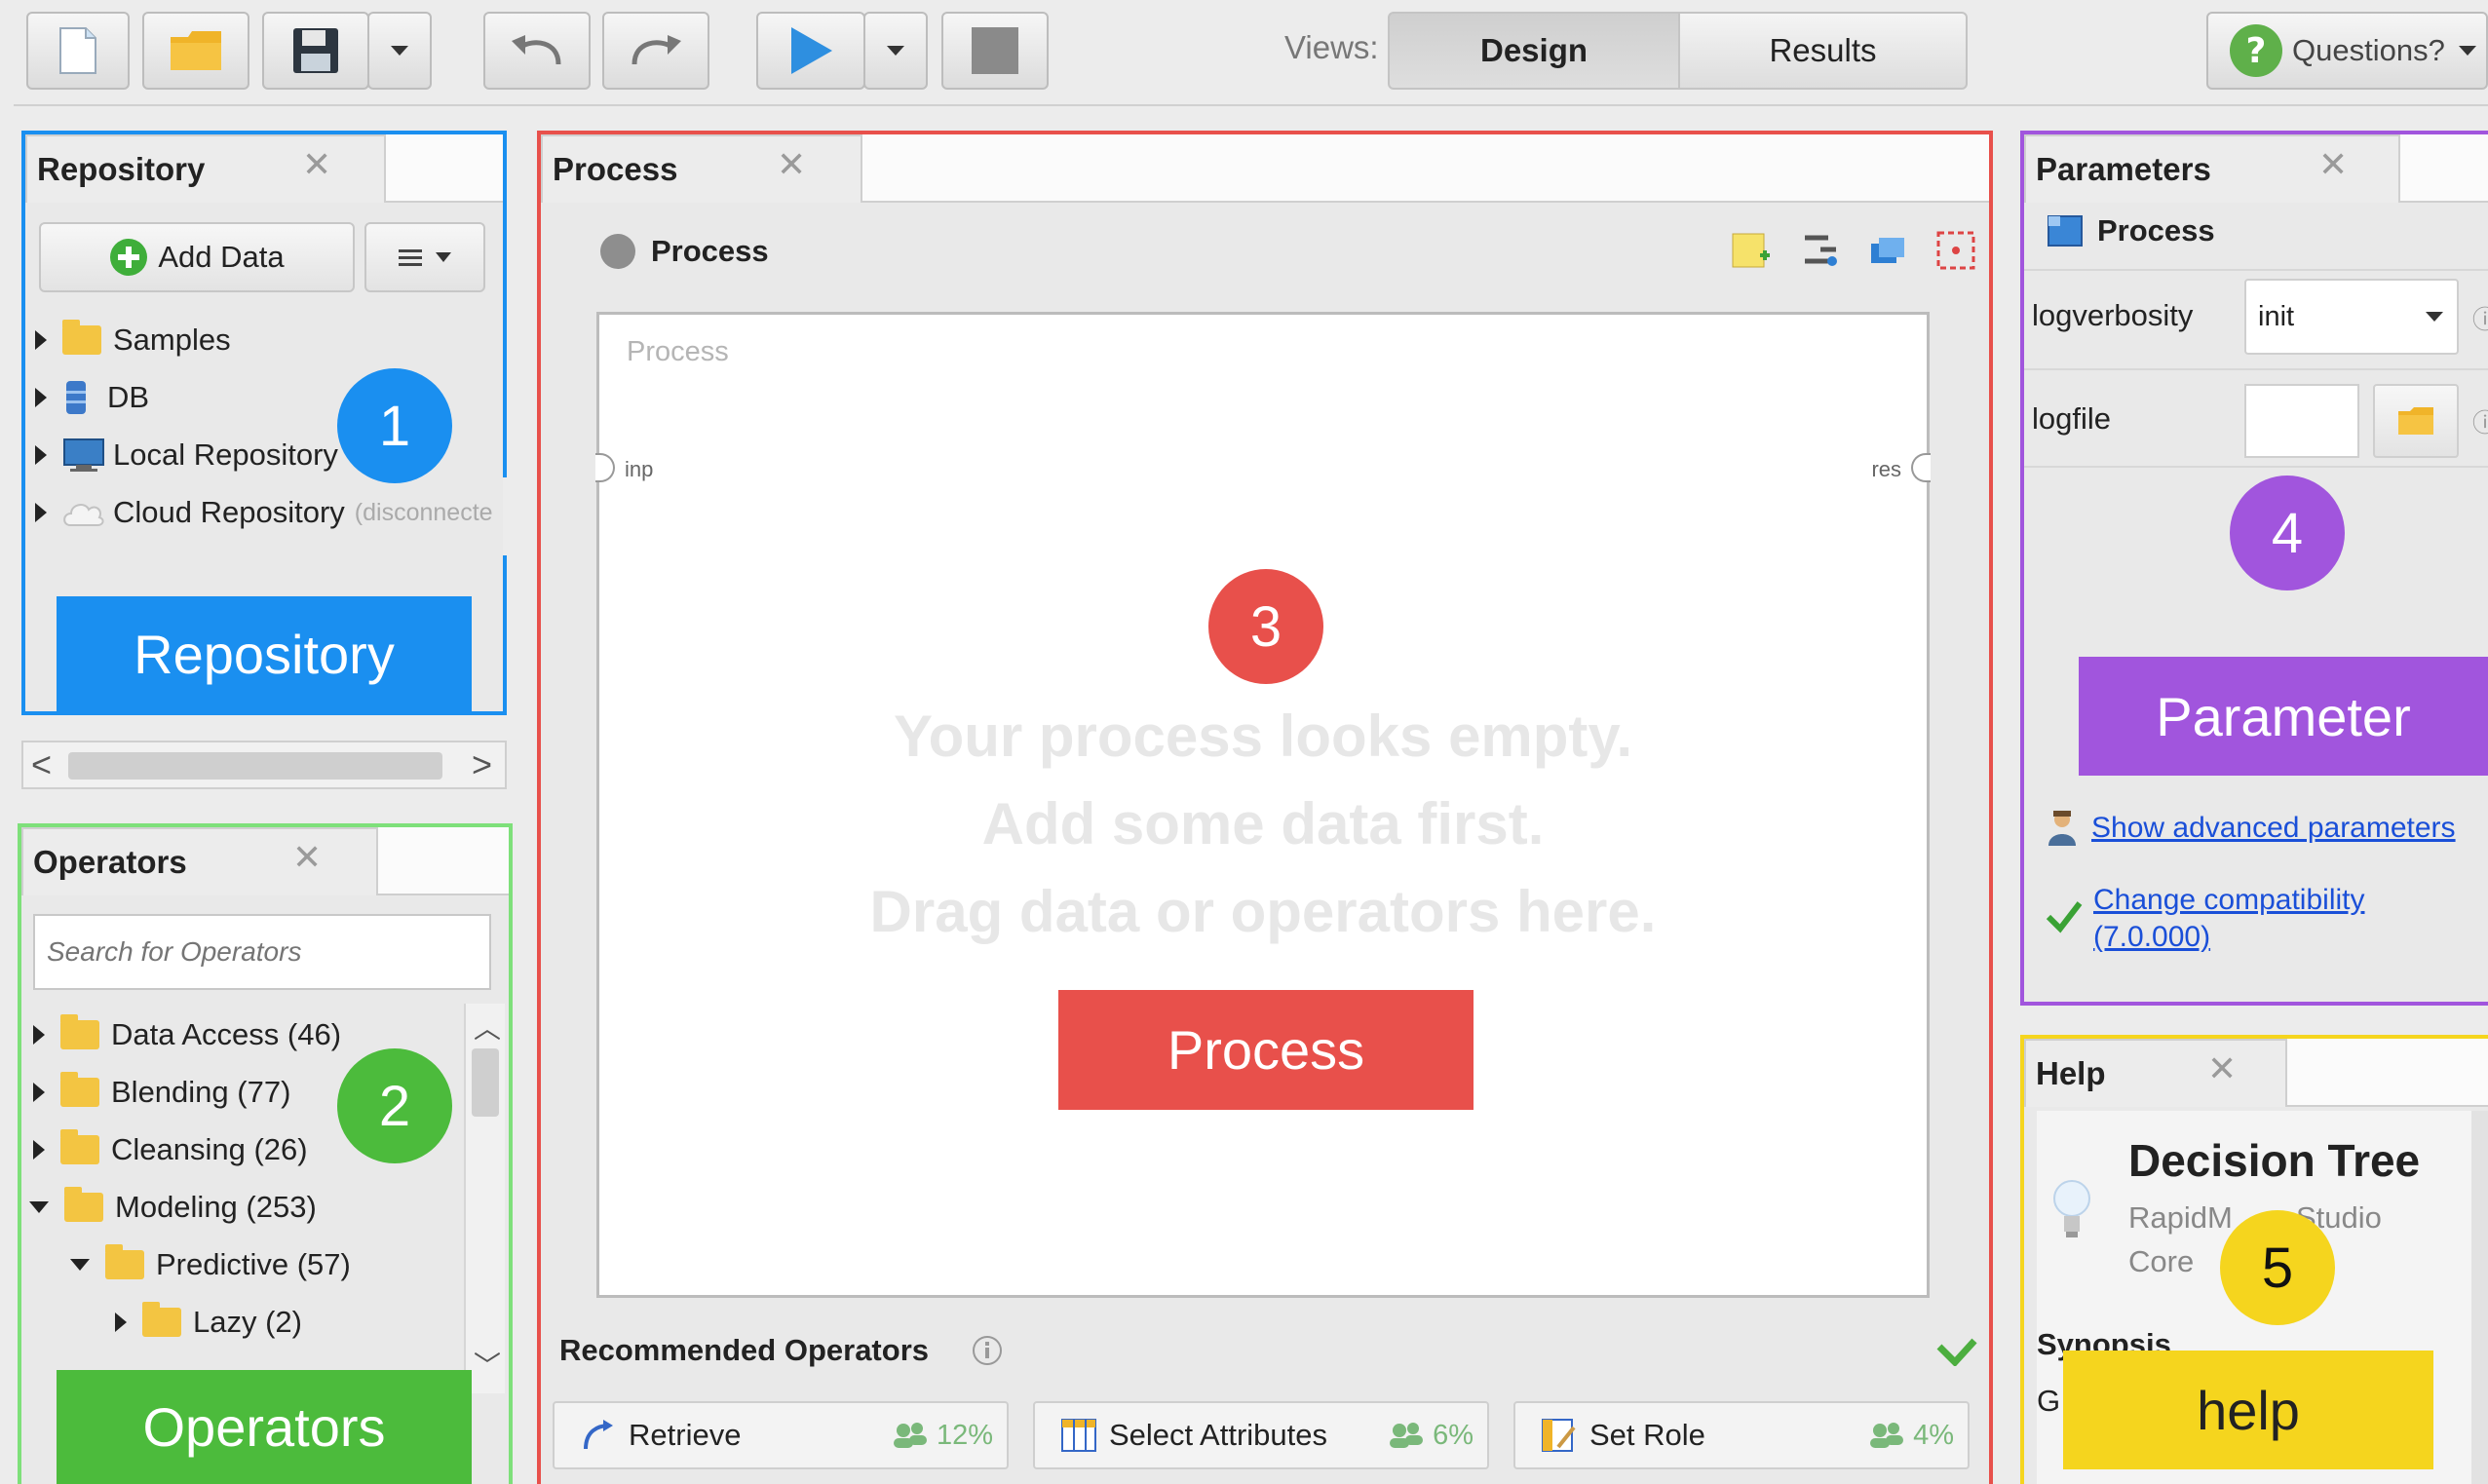 The height and width of the screenshot is (1484, 2488). I want to click on recommended-set-role-button: Set Role 4%, so click(1741, 1435).